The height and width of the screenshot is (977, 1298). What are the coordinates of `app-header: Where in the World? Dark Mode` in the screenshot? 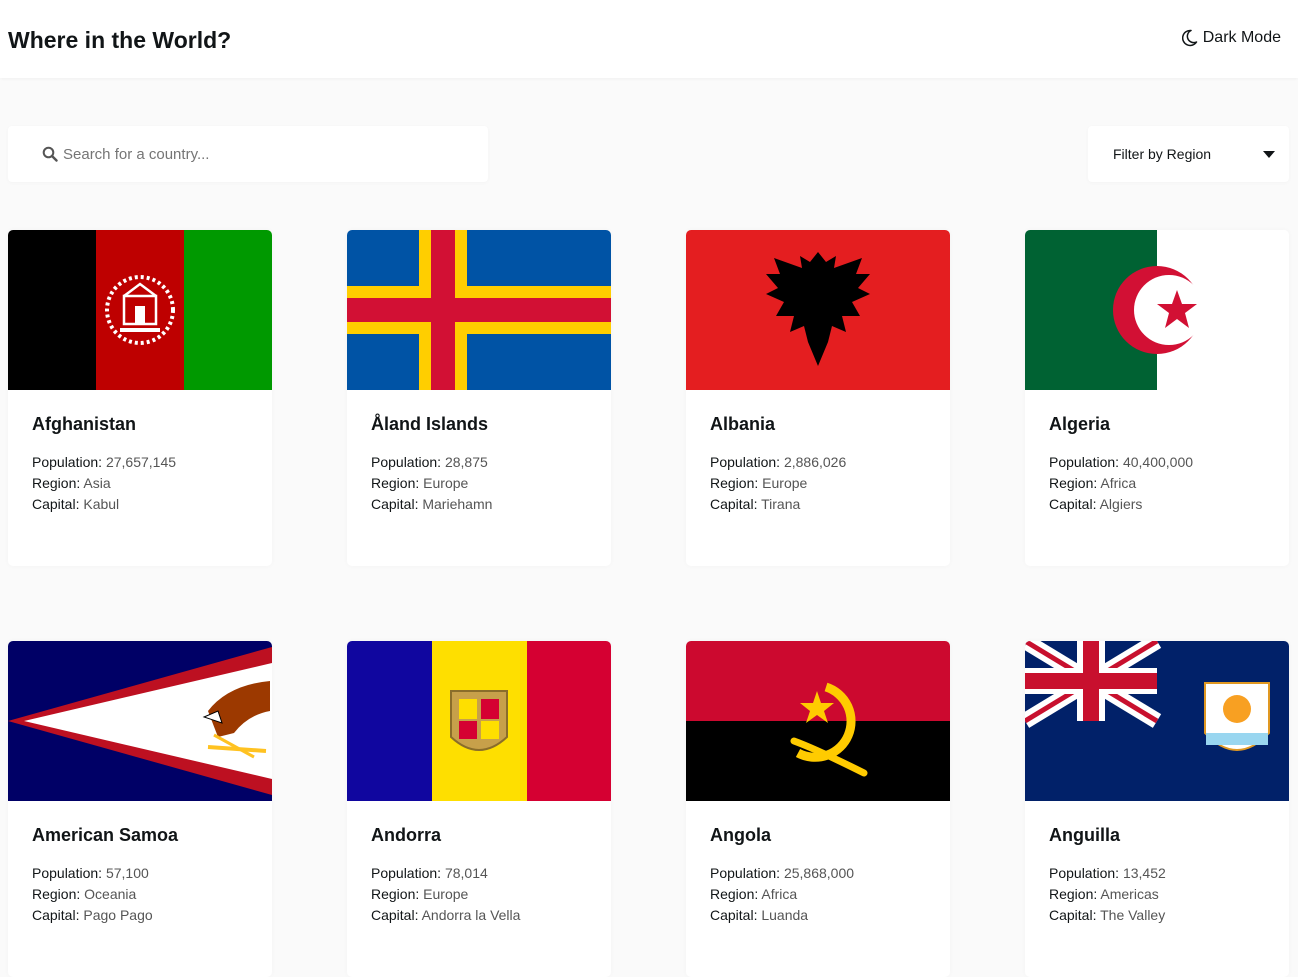 It's located at (649, 39).